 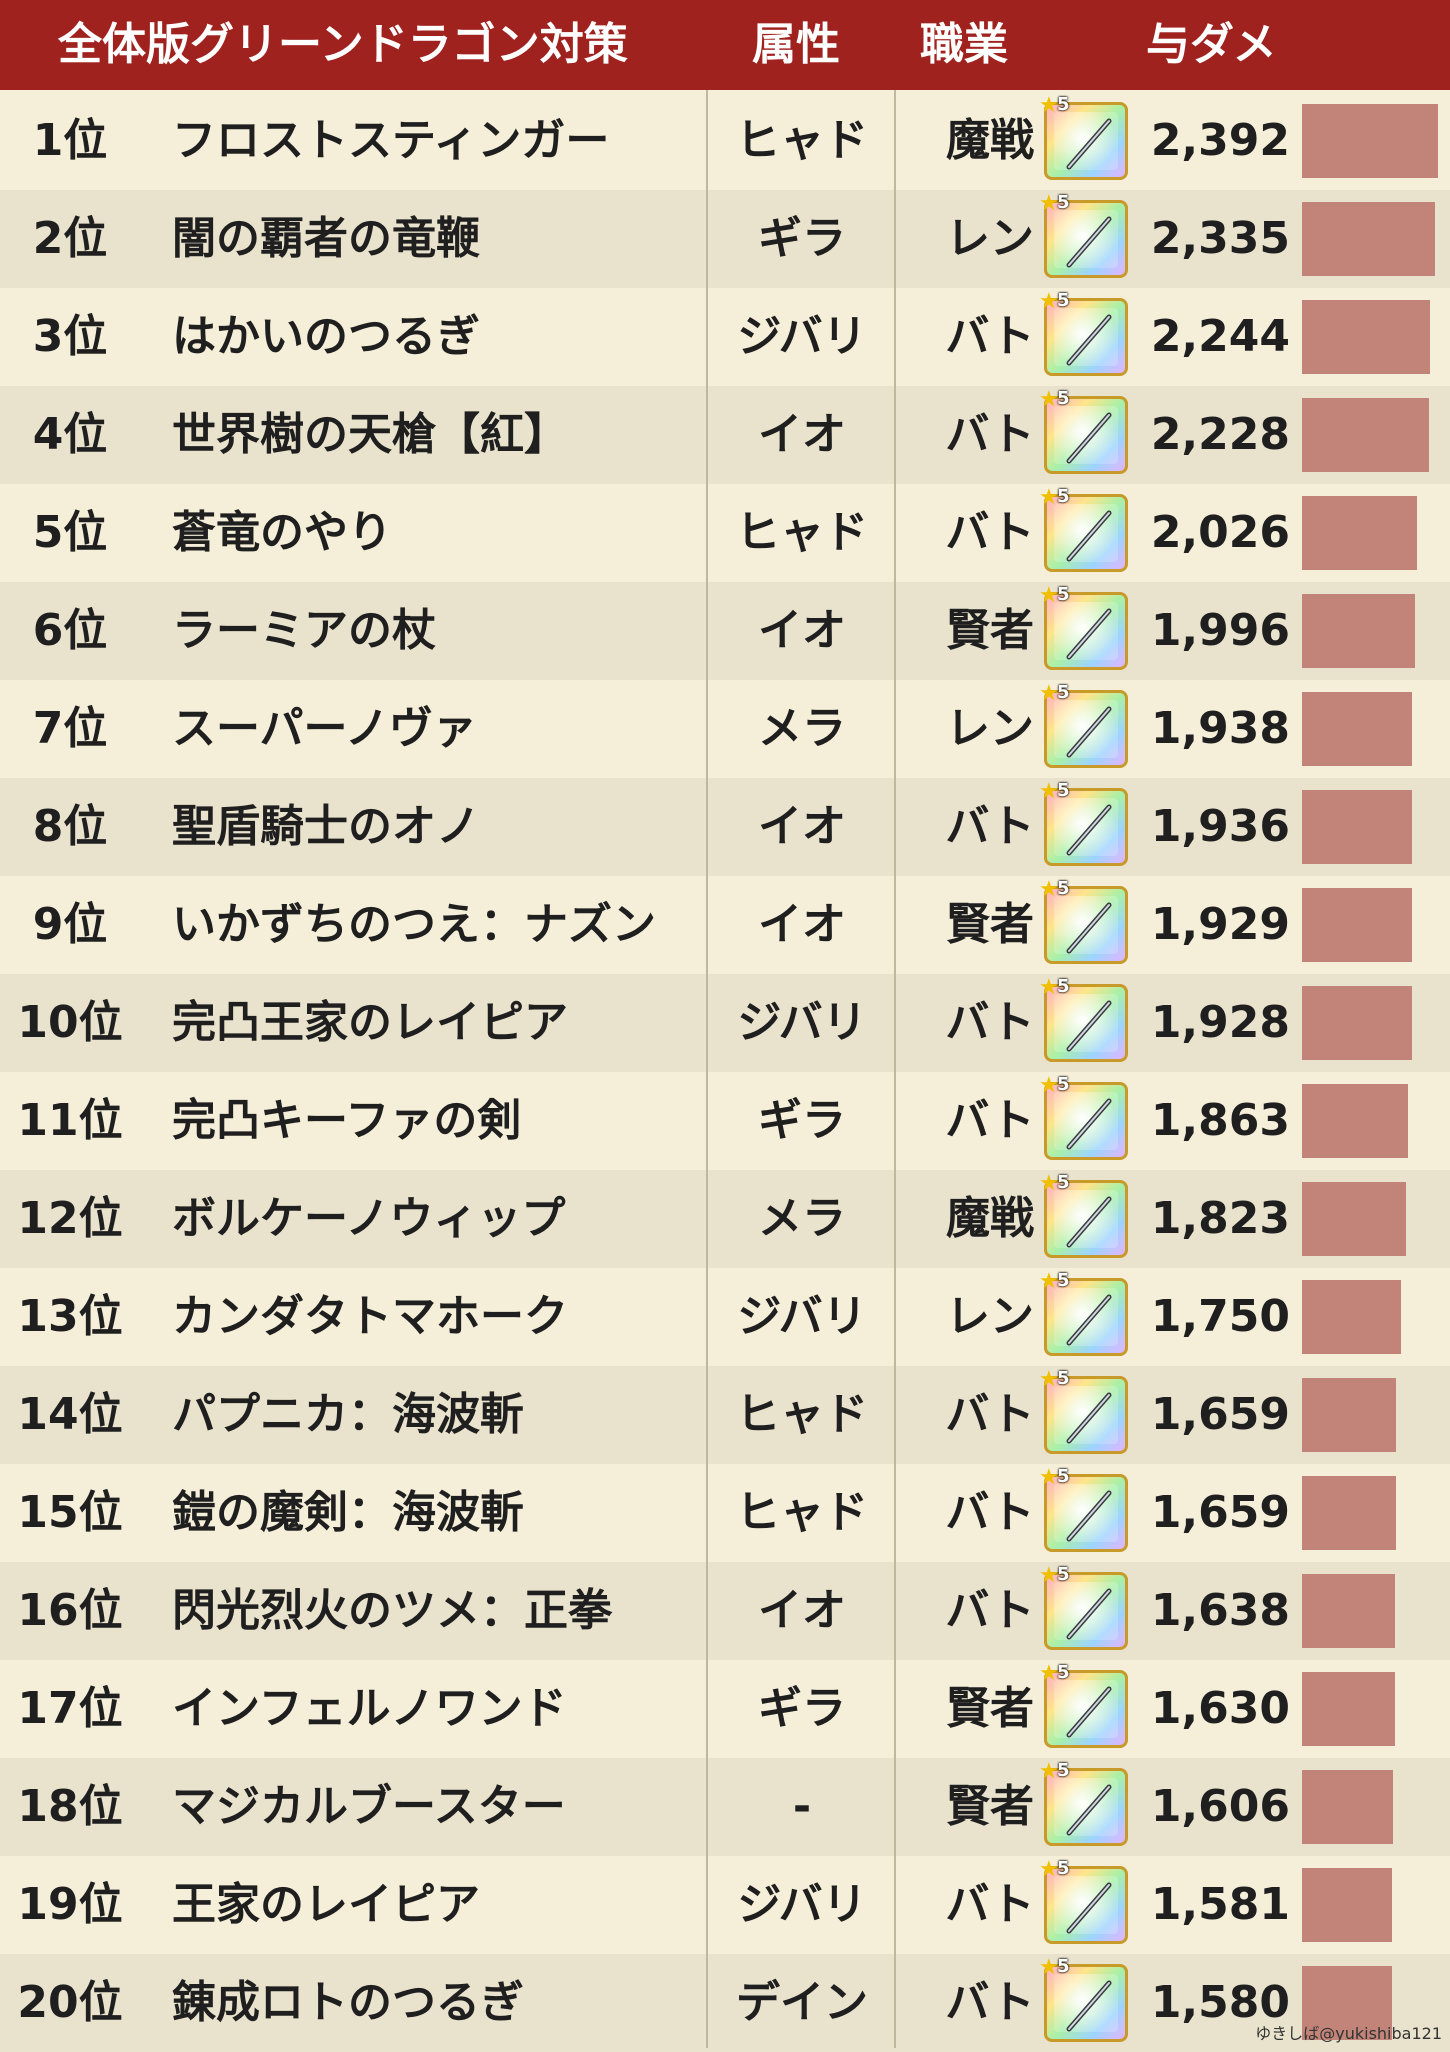 I want to click on weapon-name: 聖盾騎士のオノ, so click(x=326, y=826).